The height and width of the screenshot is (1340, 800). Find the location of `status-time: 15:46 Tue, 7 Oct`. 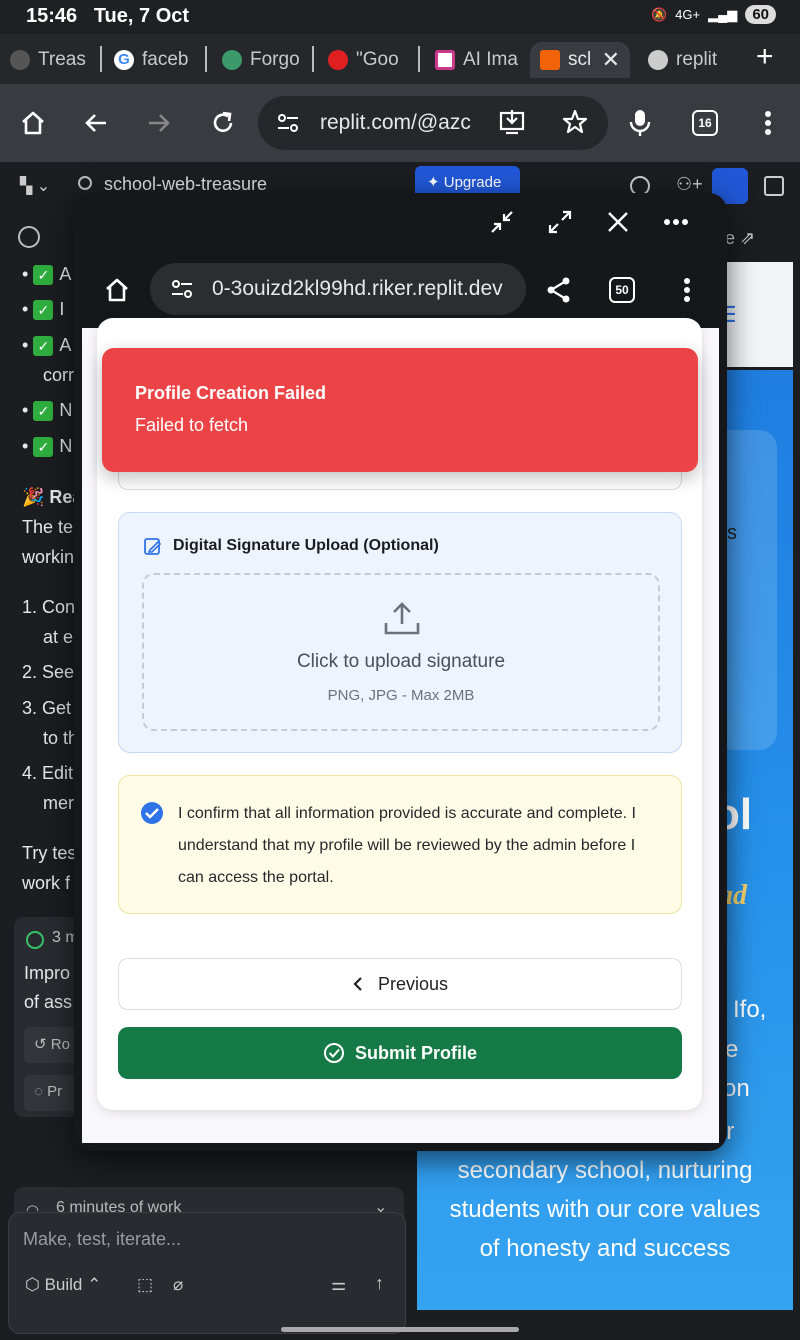

status-time: 15:46 Tue, 7 Oct is located at coordinates (108, 16).